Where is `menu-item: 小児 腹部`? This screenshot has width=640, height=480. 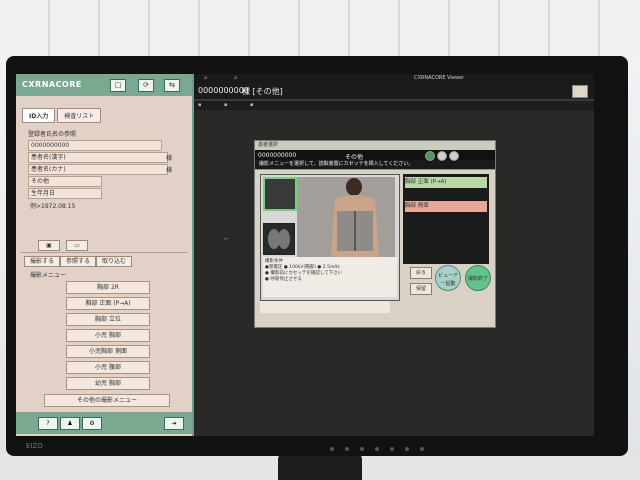 menu-item: 小児 腹部 is located at coordinates (108, 367).